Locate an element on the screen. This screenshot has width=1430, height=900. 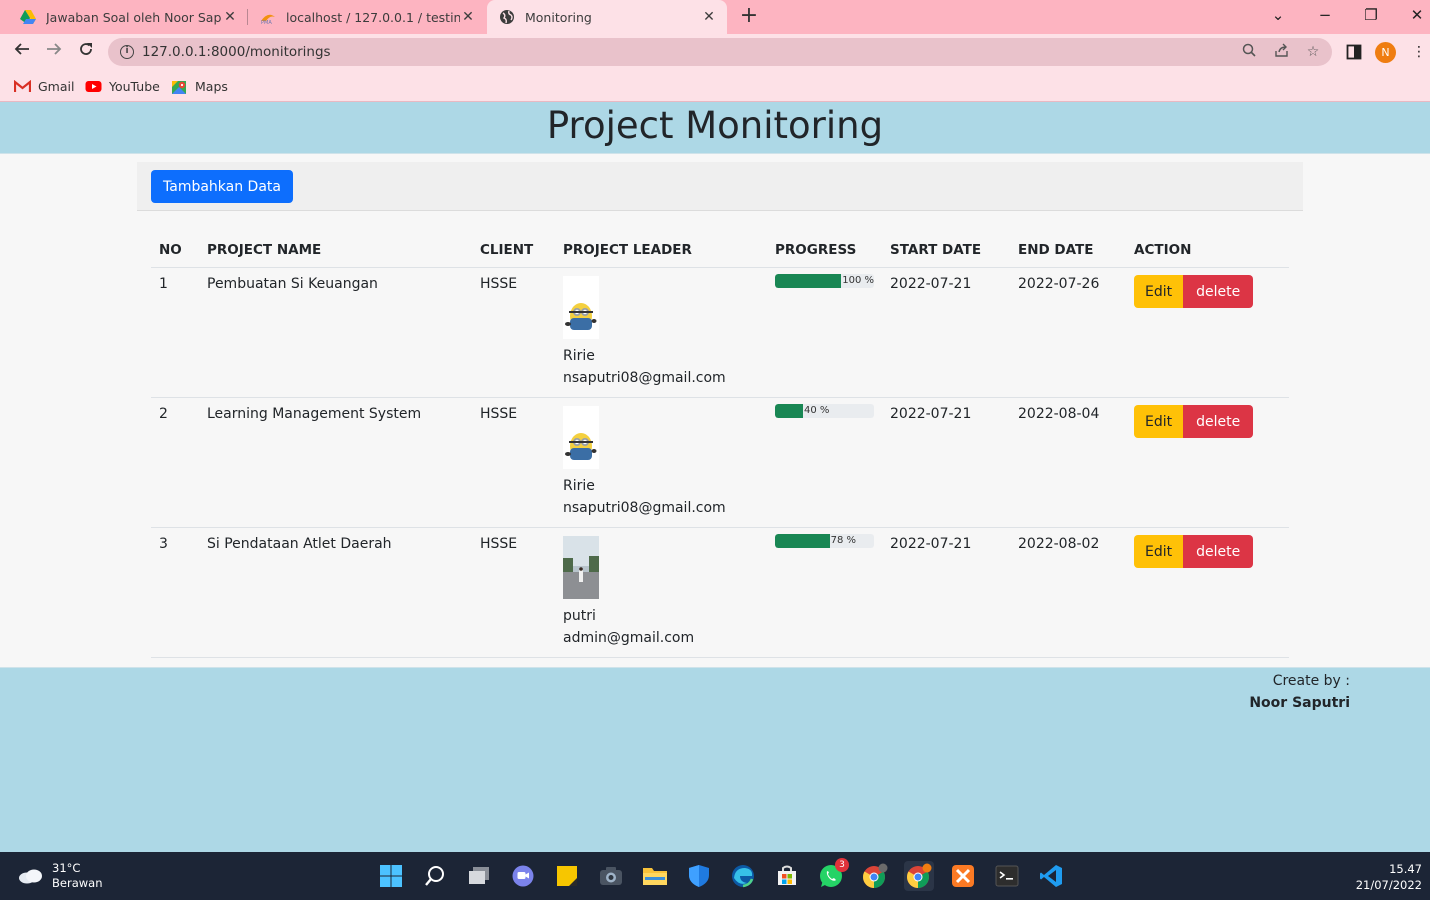
photo-avatar is located at coordinates (581, 567).